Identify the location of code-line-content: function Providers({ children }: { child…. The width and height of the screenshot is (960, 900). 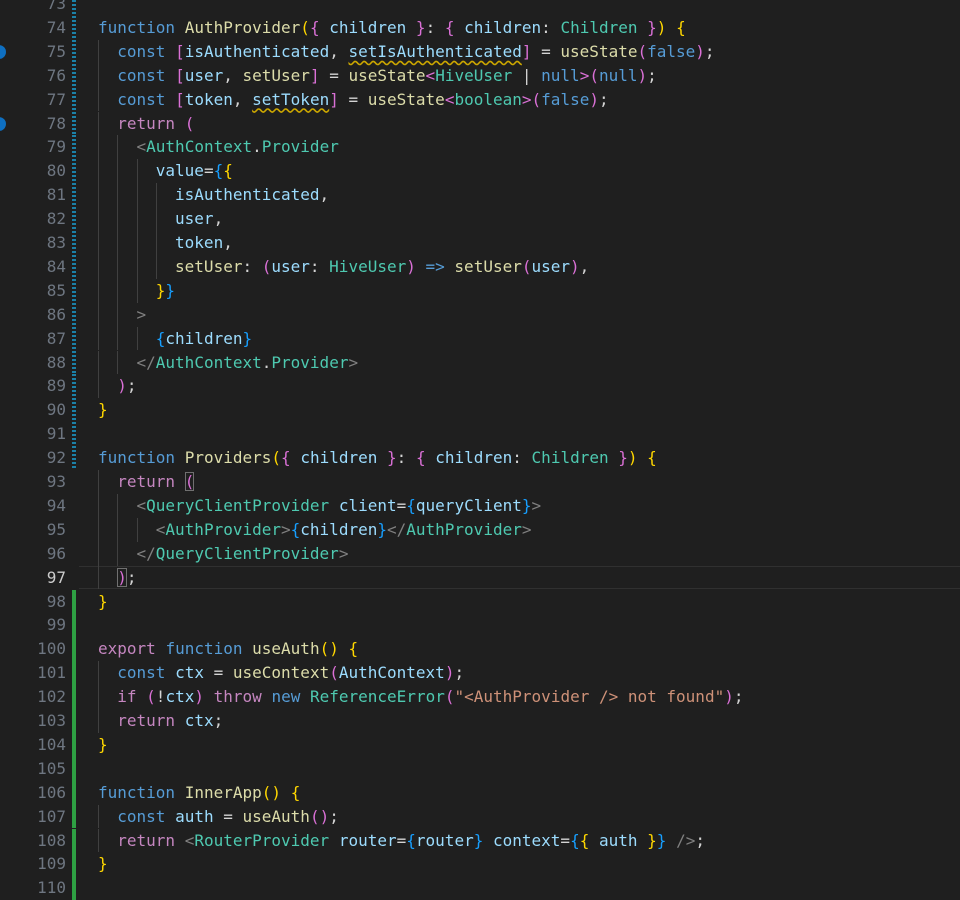
(519, 458).